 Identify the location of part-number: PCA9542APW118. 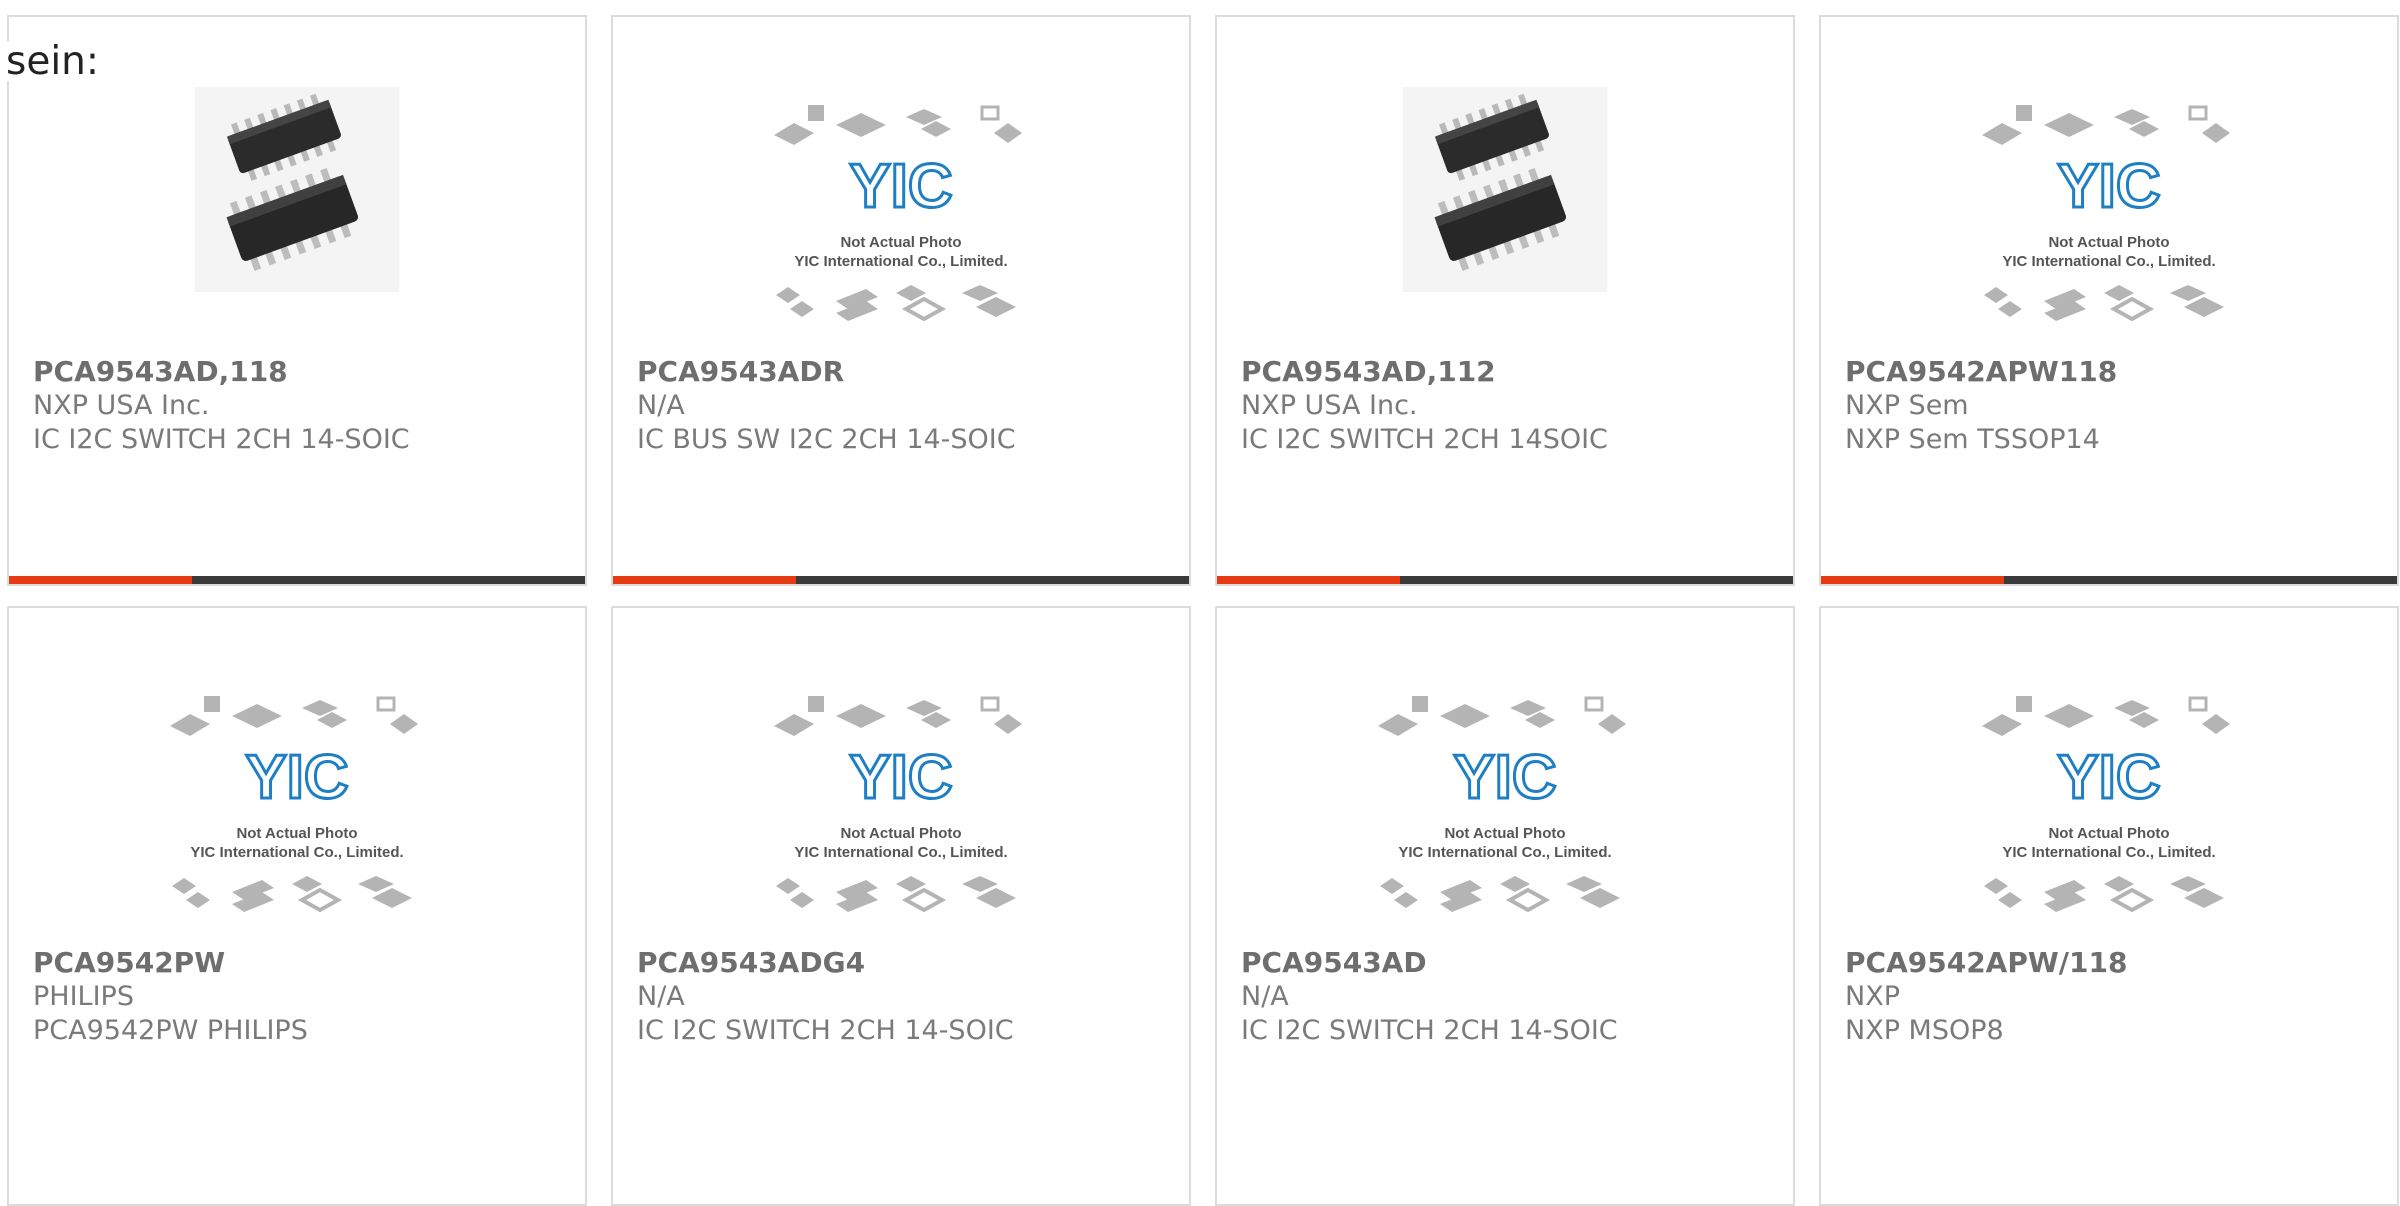
(1981, 372).